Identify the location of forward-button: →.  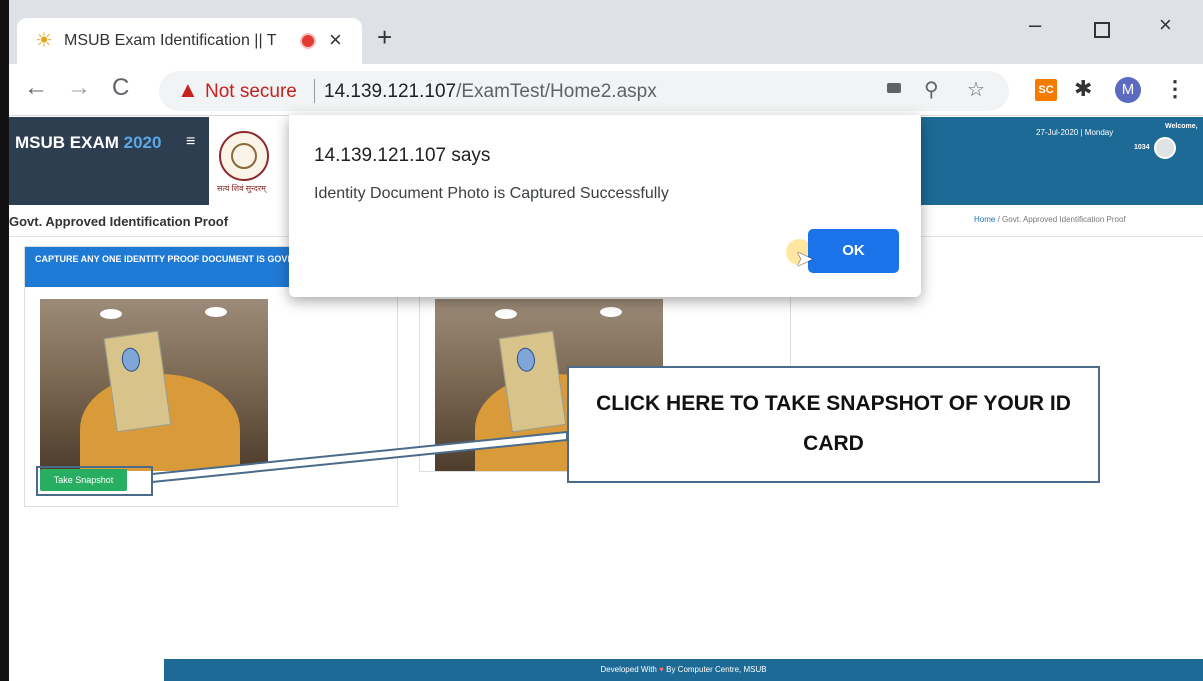
(79, 88).